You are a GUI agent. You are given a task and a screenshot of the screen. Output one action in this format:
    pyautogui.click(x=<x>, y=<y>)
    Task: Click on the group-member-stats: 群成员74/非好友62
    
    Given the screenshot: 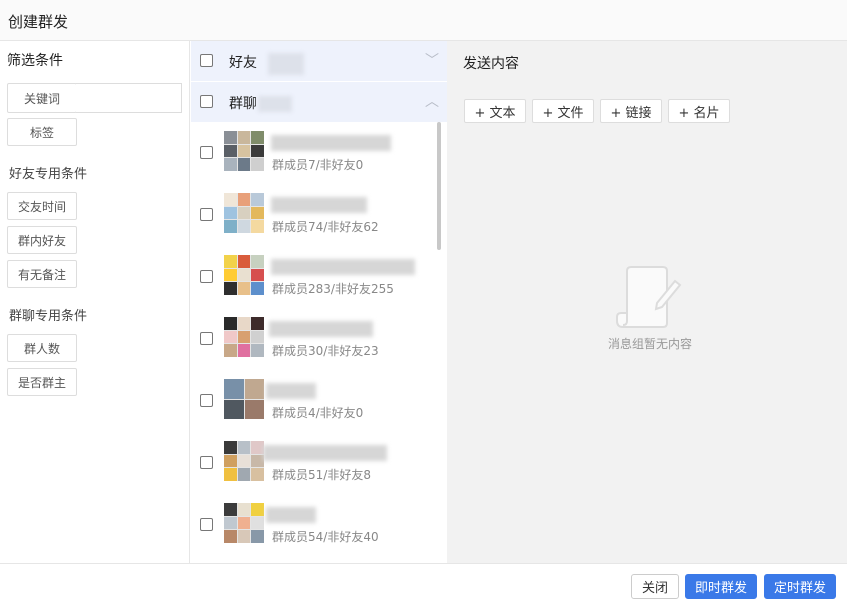 What is the action you would take?
    pyautogui.click(x=325, y=227)
    